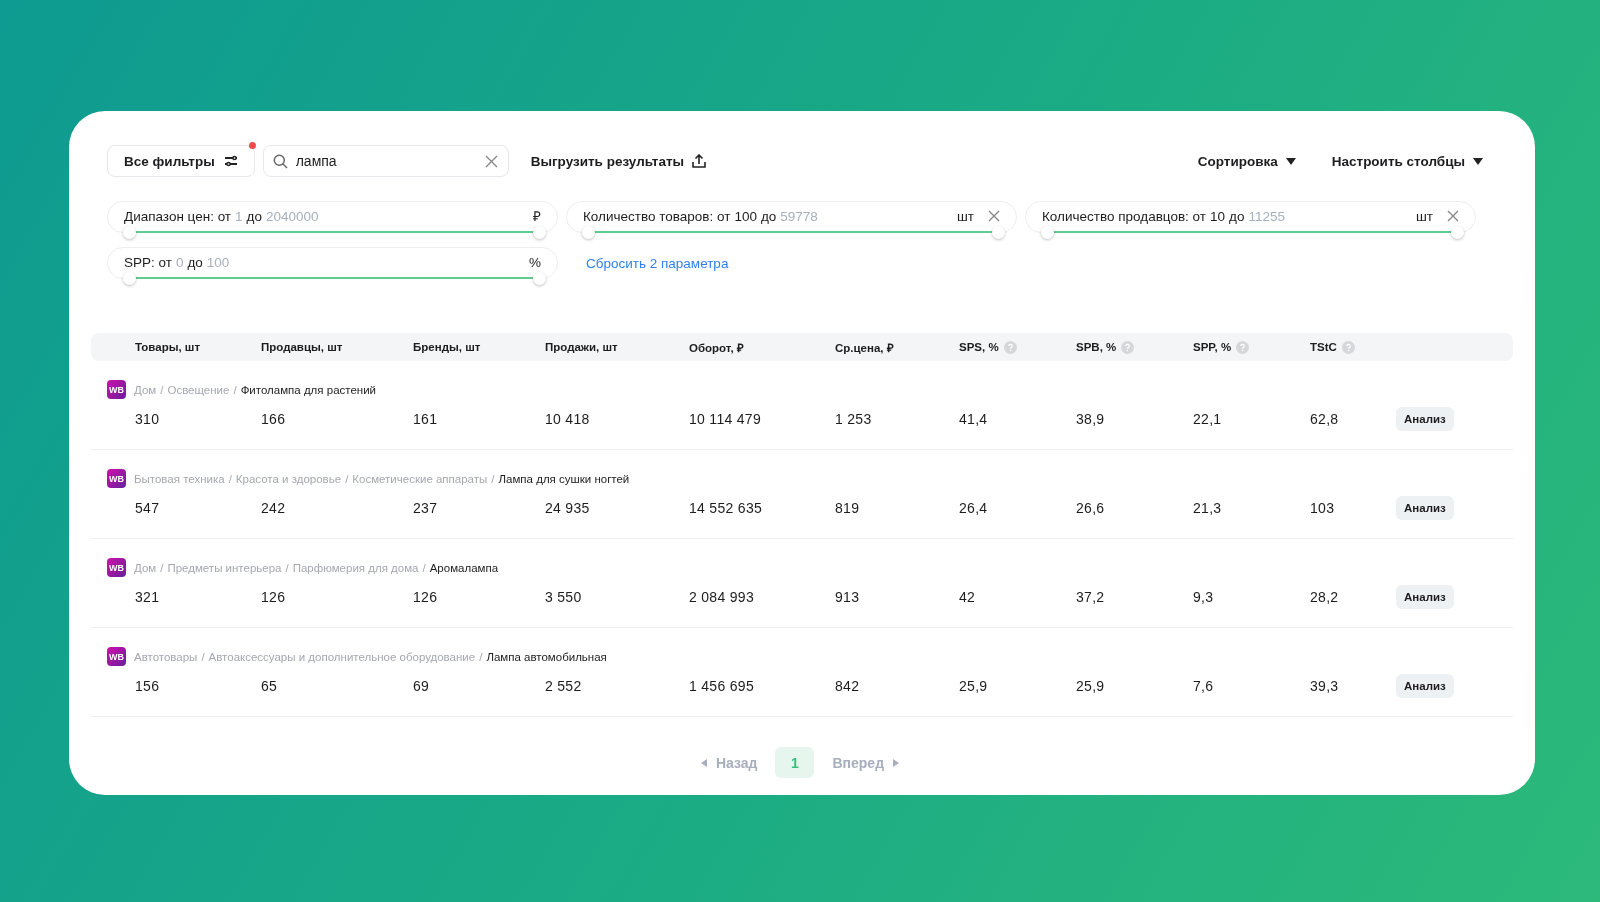  What do you see at coordinates (848, 508) in the screenshot?
I see `table-cell-text: 819` at bounding box center [848, 508].